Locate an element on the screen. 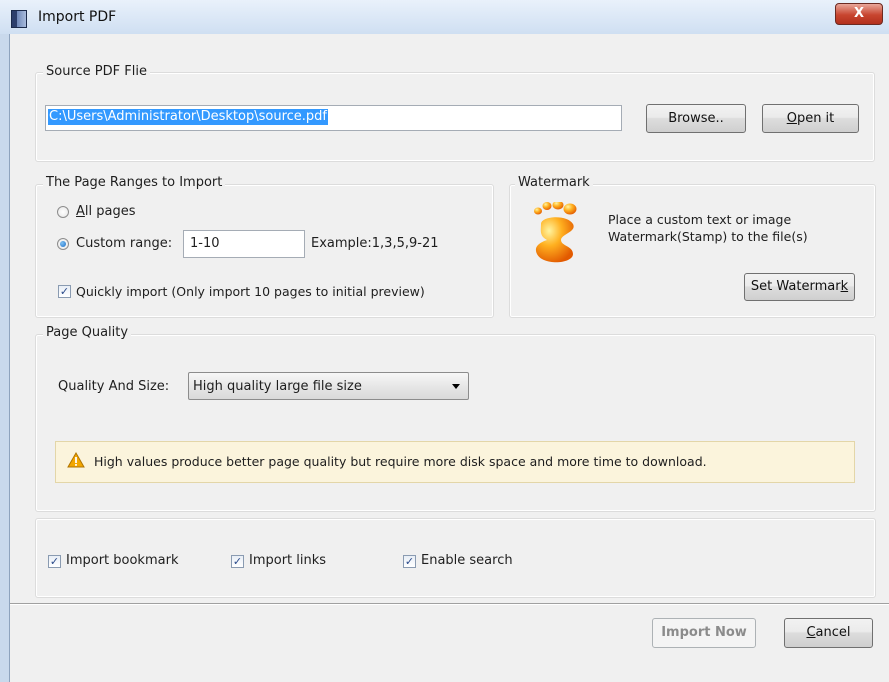 This screenshot has height=682, width=889. custom-range-radio is located at coordinates (63, 244).